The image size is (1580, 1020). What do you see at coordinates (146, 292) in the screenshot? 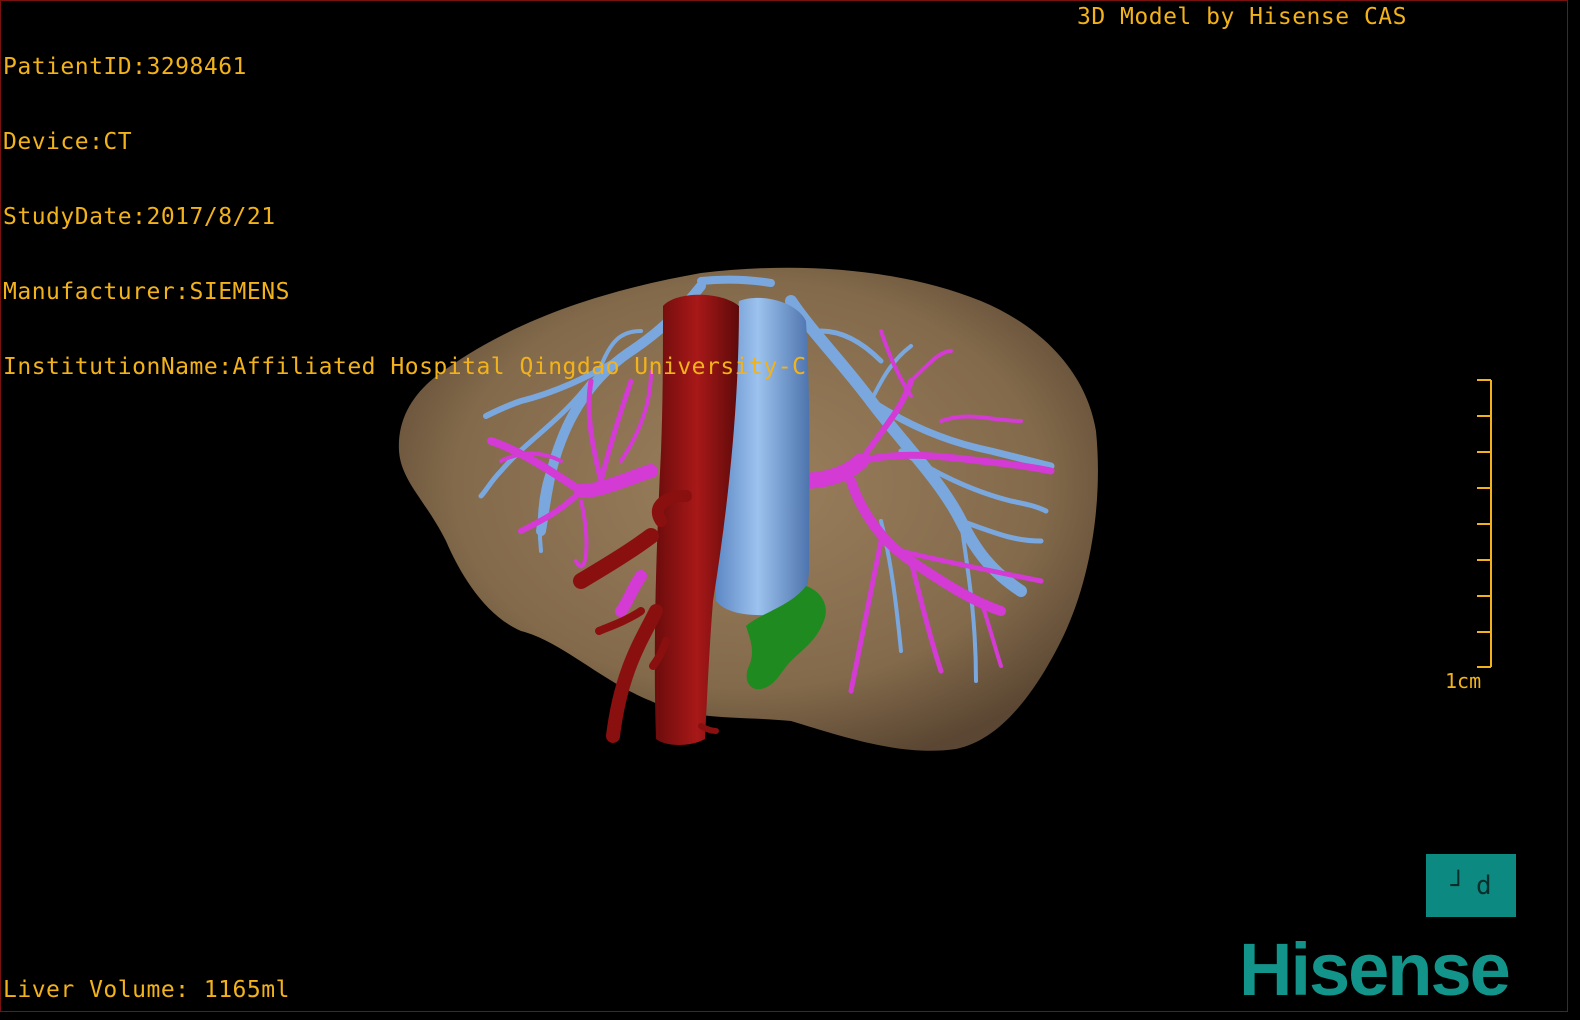
I see `manufacturer-text: Manufacturer:SIEMENS` at bounding box center [146, 292].